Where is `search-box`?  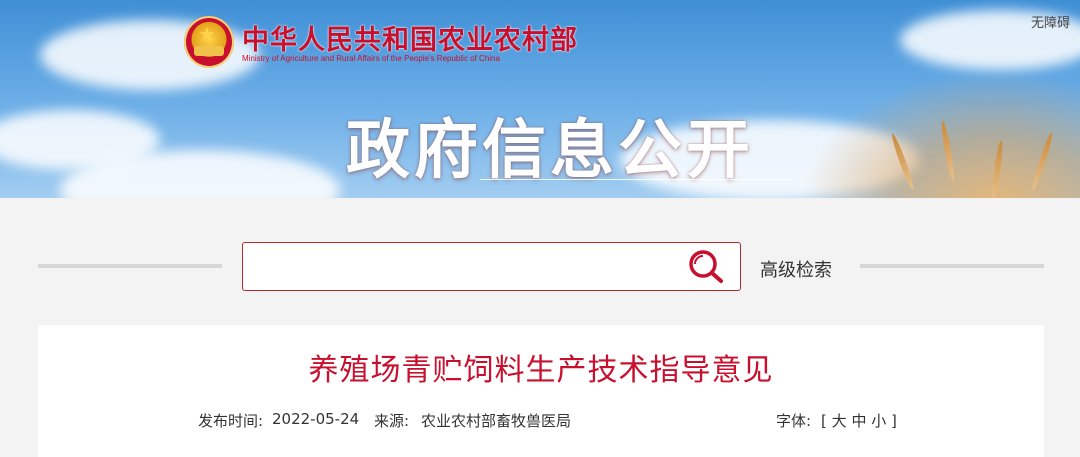 search-box is located at coordinates (491, 266).